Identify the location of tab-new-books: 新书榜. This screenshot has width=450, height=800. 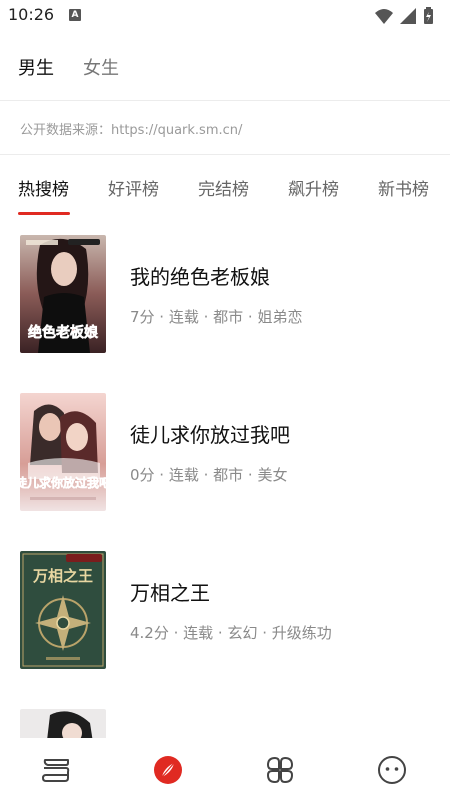
(403, 187).